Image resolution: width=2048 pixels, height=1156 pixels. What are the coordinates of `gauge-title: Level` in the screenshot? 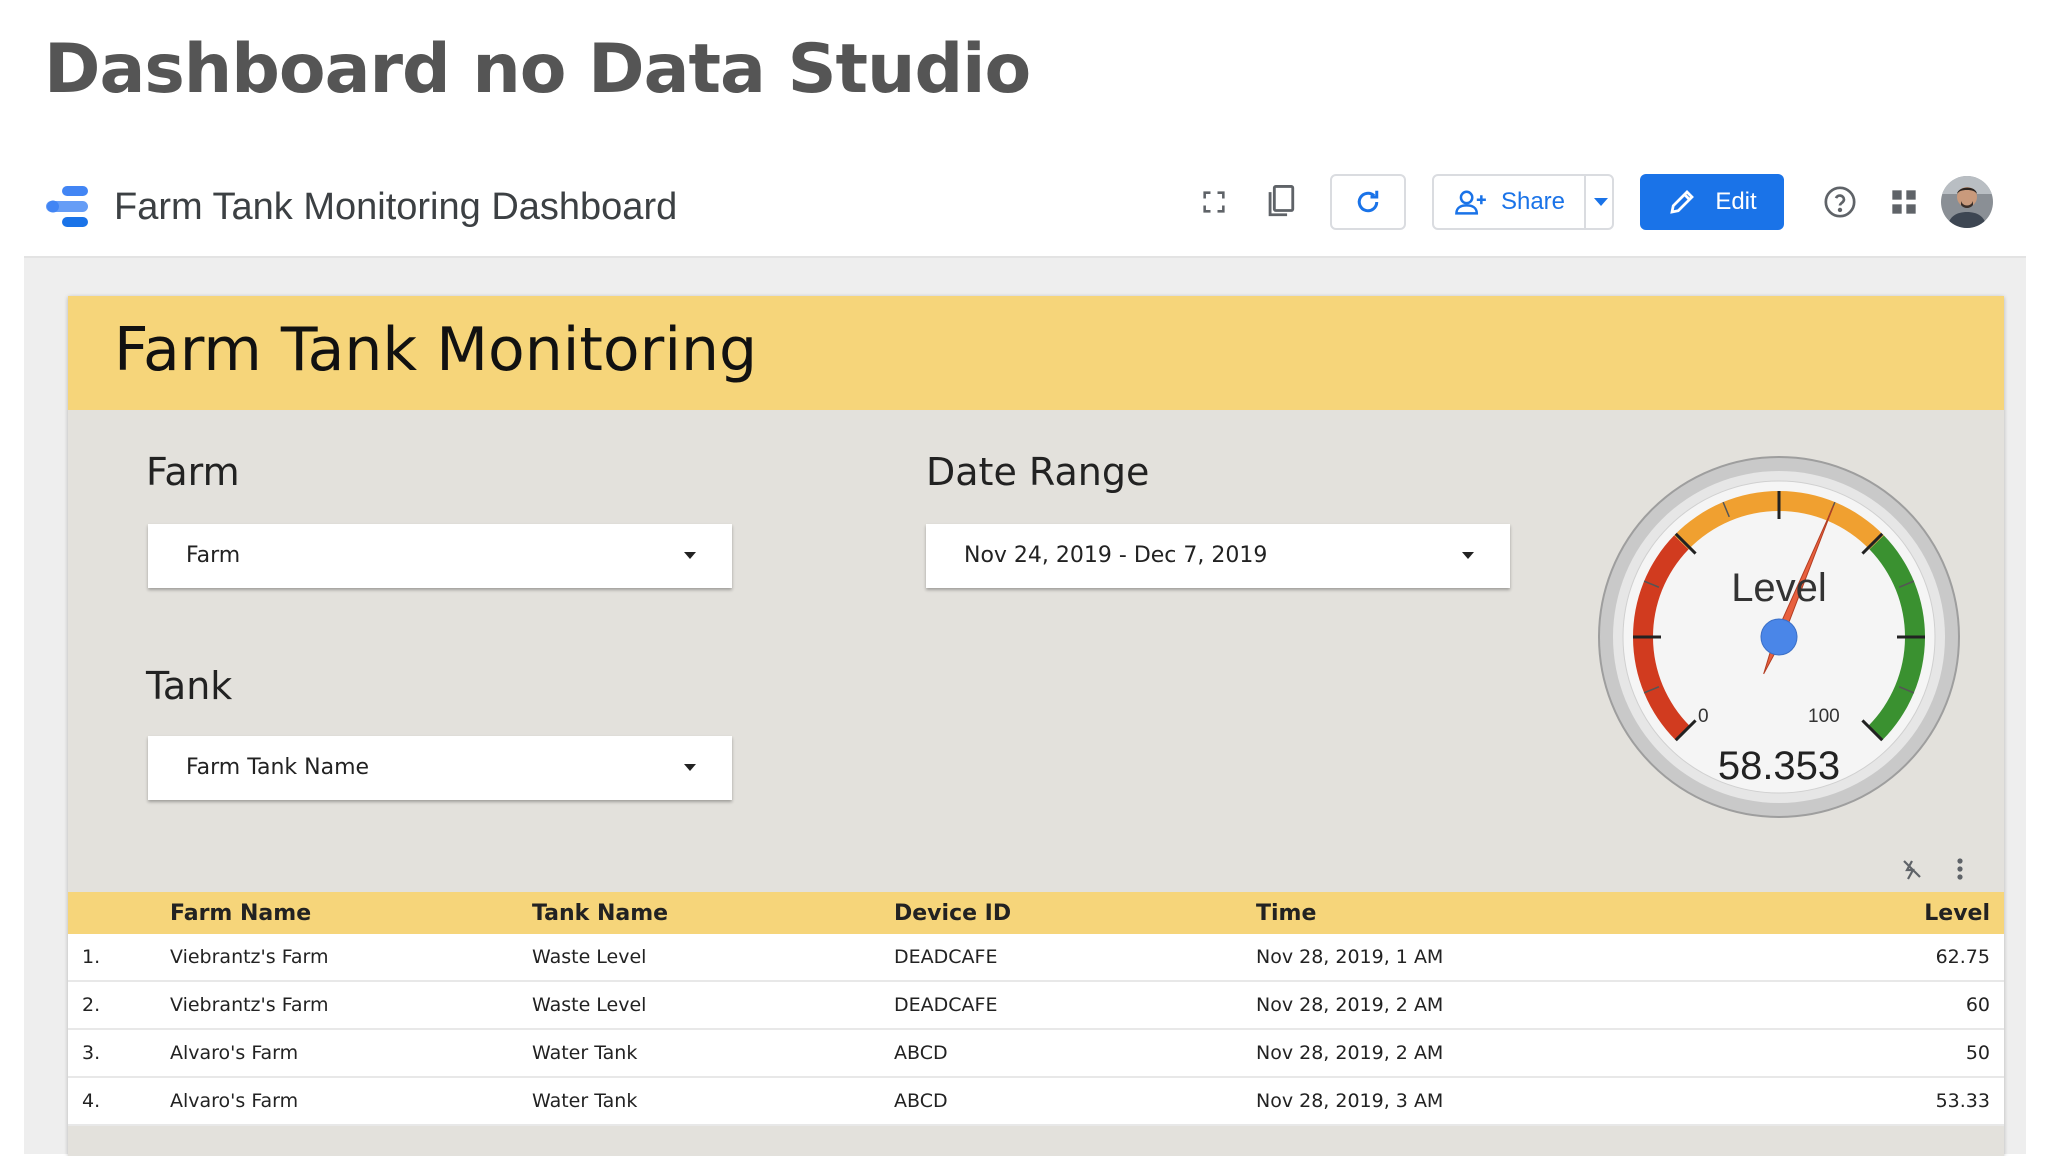 It's located at (1779, 588).